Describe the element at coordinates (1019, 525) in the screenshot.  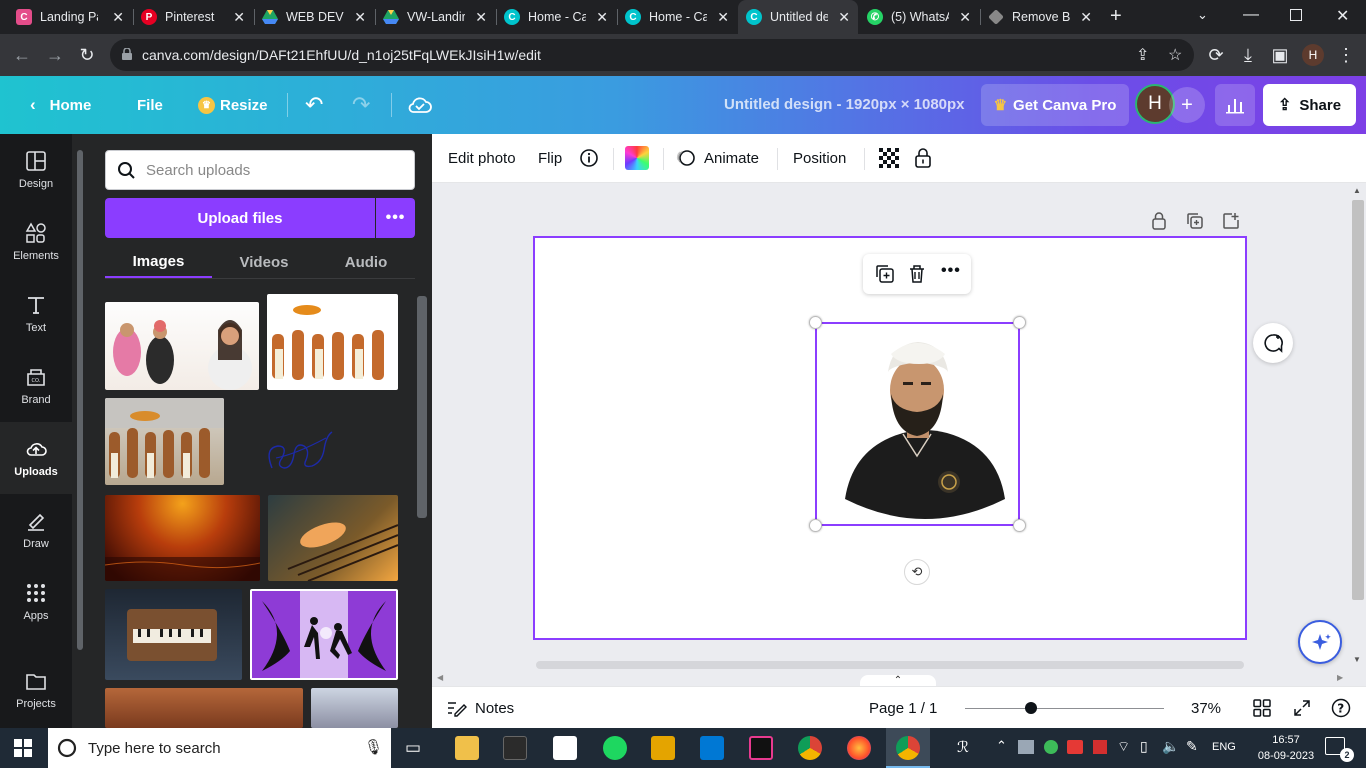
I see `resize-handle-bottom-right` at that location.